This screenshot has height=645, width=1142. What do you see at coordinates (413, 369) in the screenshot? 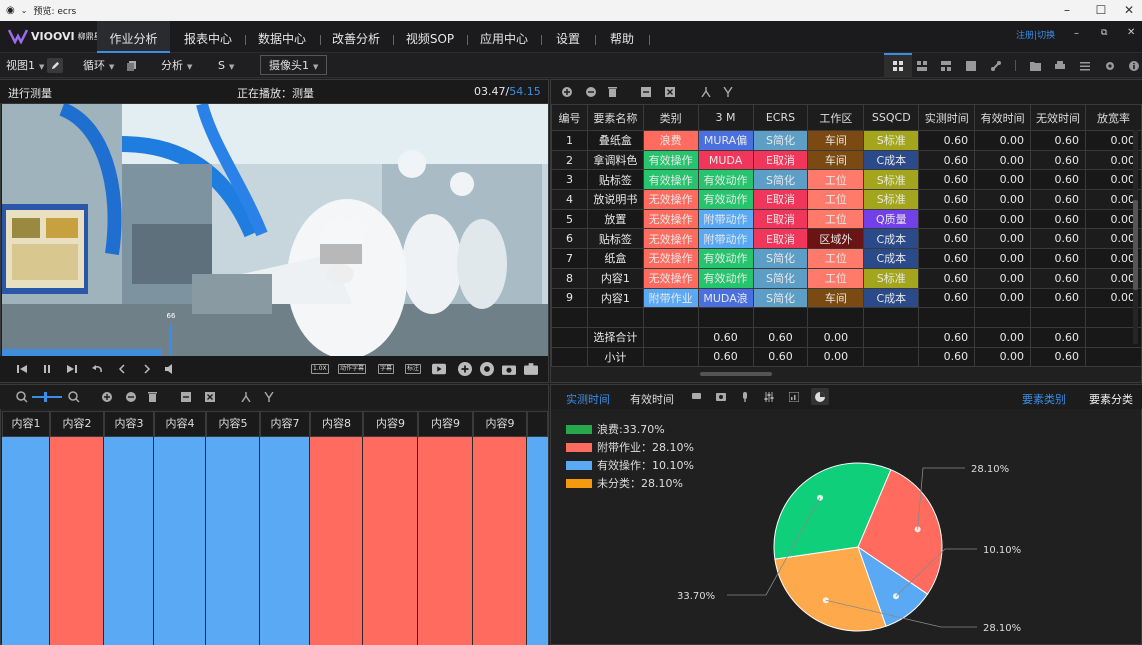
I see `annotate-tag: 标注` at bounding box center [413, 369].